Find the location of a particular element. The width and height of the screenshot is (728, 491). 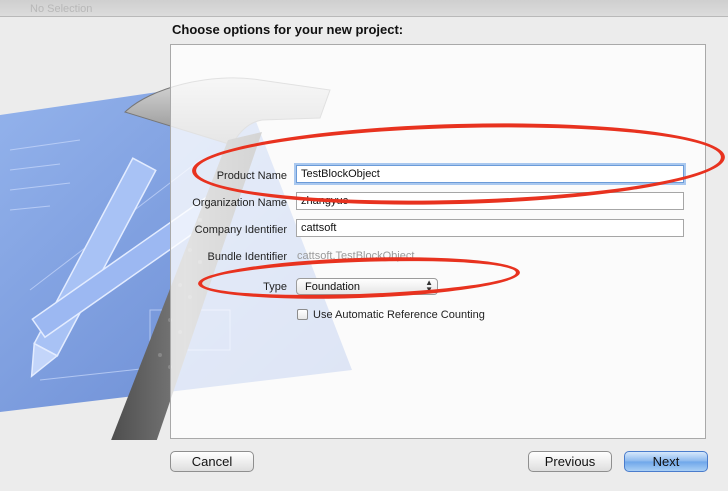

window-top-text: No Selection is located at coordinates (61, 9).